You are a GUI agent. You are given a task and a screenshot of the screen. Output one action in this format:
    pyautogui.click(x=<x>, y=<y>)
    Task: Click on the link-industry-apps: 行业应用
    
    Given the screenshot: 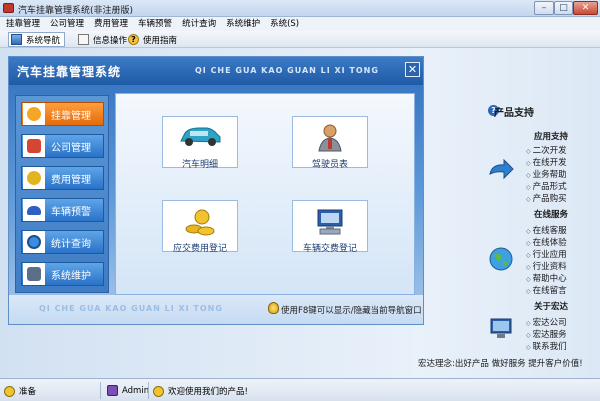 What is the action you would take?
    pyautogui.click(x=546, y=254)
    